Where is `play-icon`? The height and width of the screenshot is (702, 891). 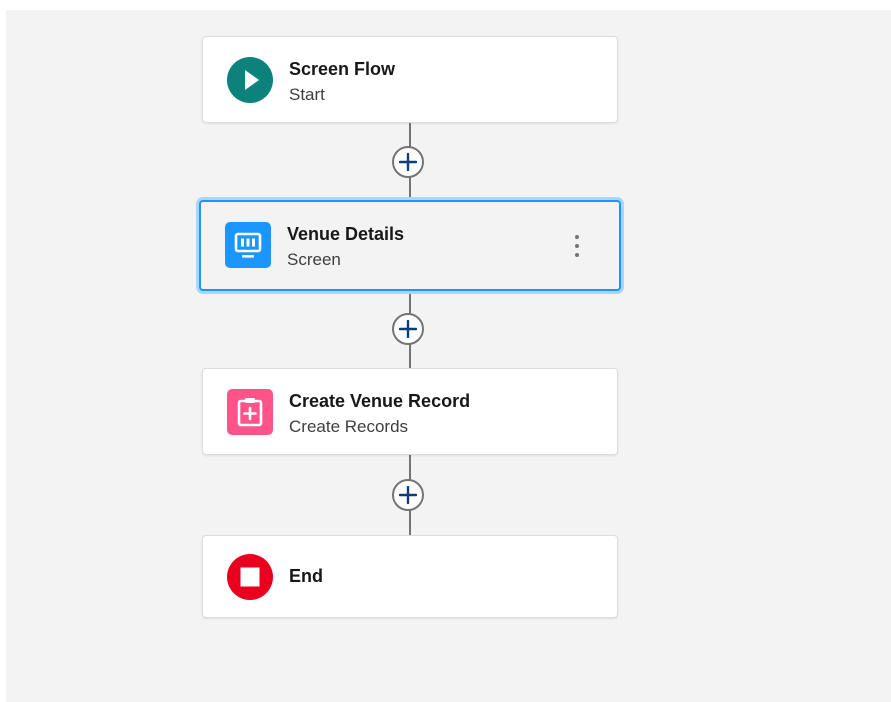
play-icon is located at coordinates (250, 80).